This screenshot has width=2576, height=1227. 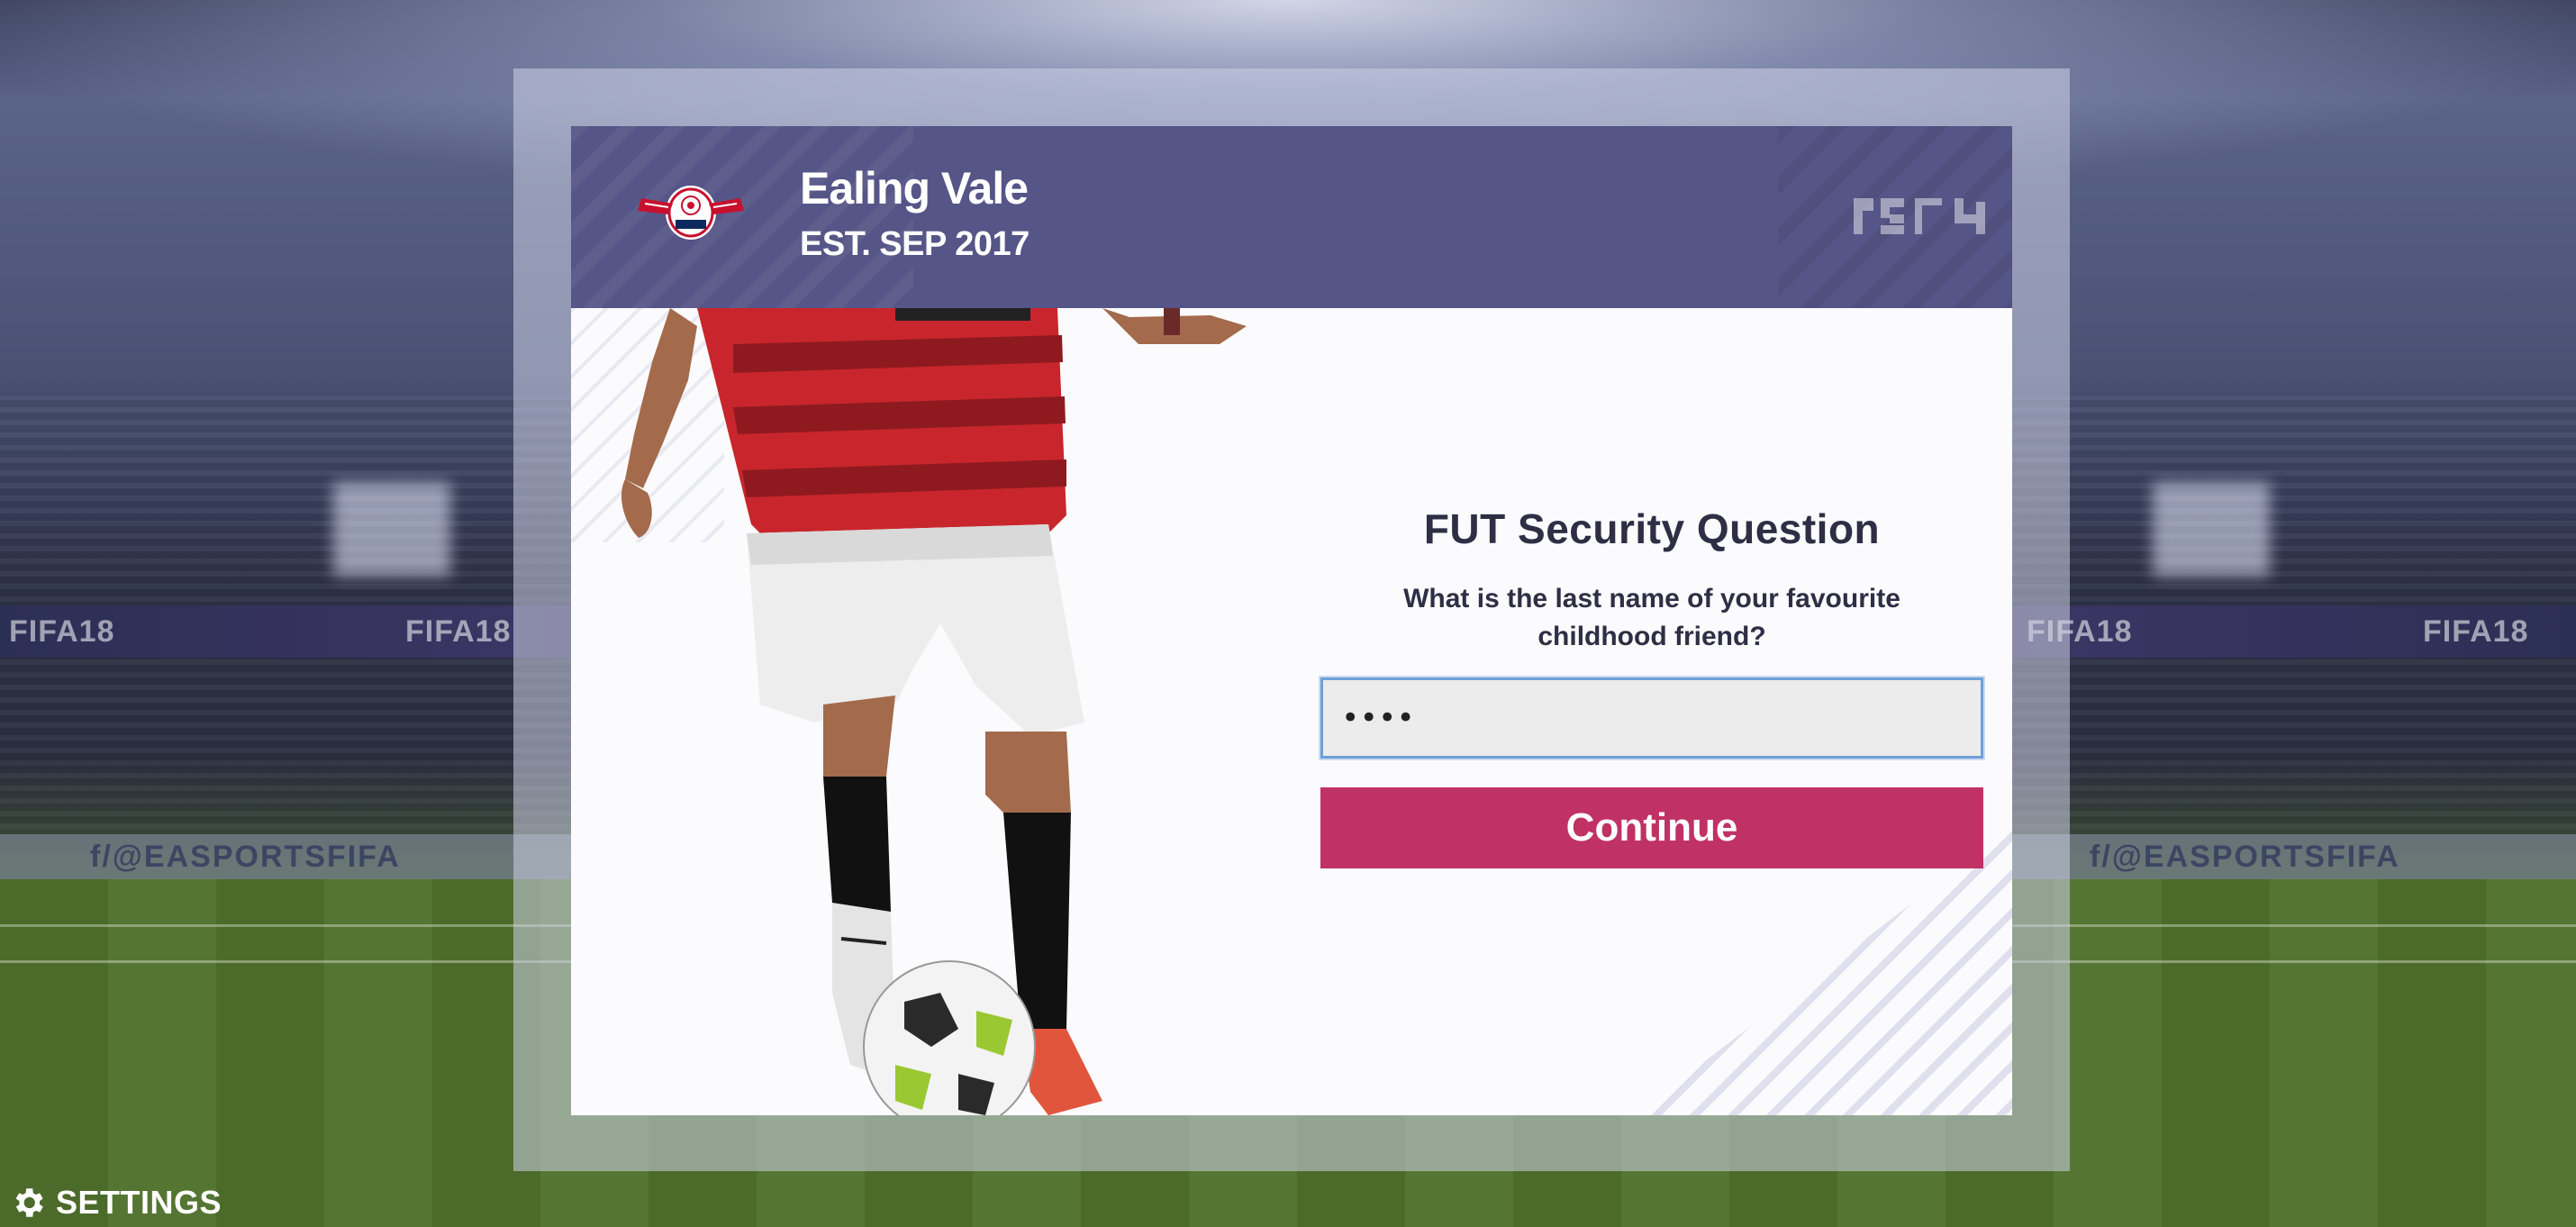 What do you see at coordinates (1652, 528) in the screenshot?
I see `form-title: FUT Security Question` at bounding box center [1652, 528].